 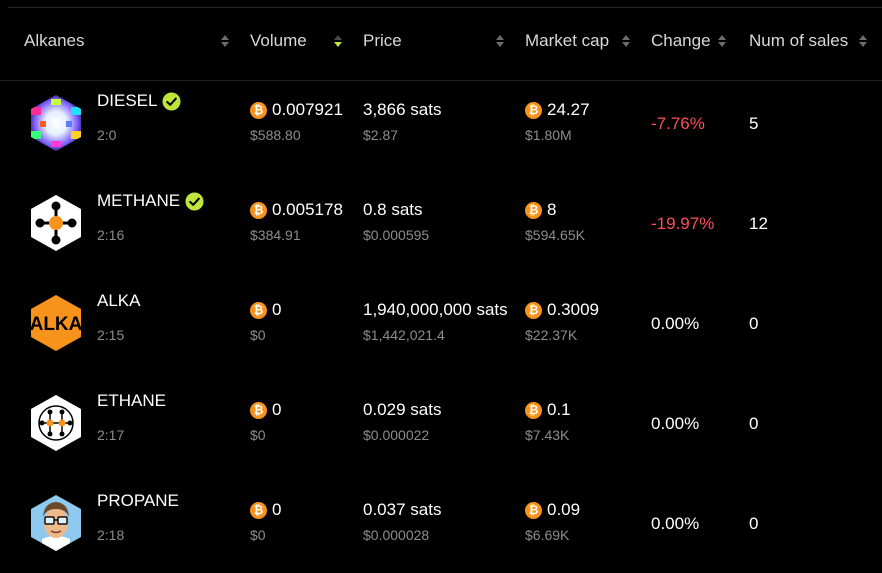 I want to click on header-change-label: Change, so click(x=681, y=40).